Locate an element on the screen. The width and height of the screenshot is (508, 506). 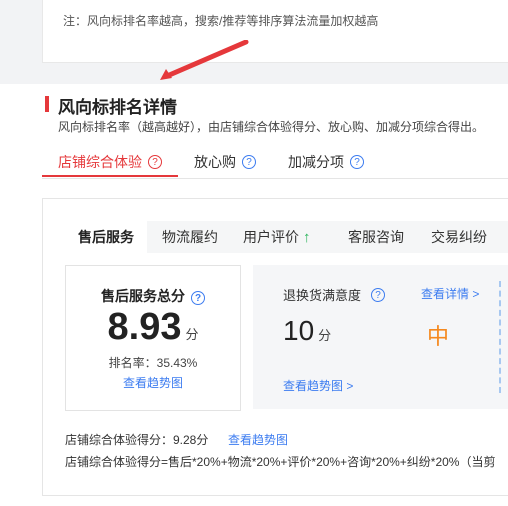
score-unit: 分 is located at coordinates (192, 334).